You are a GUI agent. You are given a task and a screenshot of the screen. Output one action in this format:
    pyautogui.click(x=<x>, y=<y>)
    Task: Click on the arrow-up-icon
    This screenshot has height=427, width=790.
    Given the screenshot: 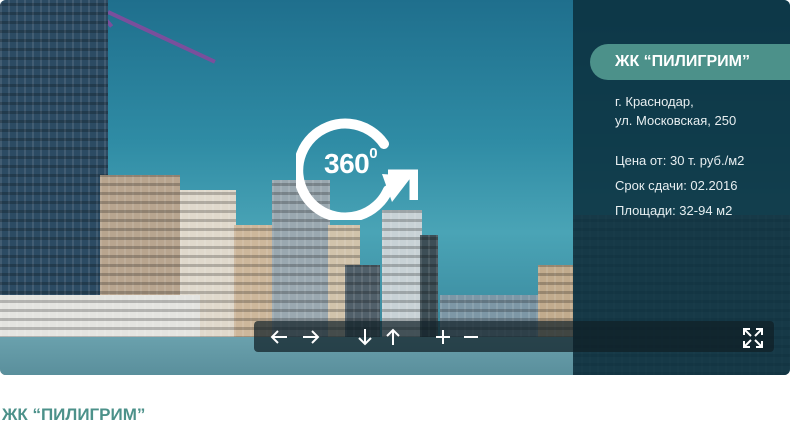 What is the action you would take?
    pyautogui.click(x=393, y=337)
    